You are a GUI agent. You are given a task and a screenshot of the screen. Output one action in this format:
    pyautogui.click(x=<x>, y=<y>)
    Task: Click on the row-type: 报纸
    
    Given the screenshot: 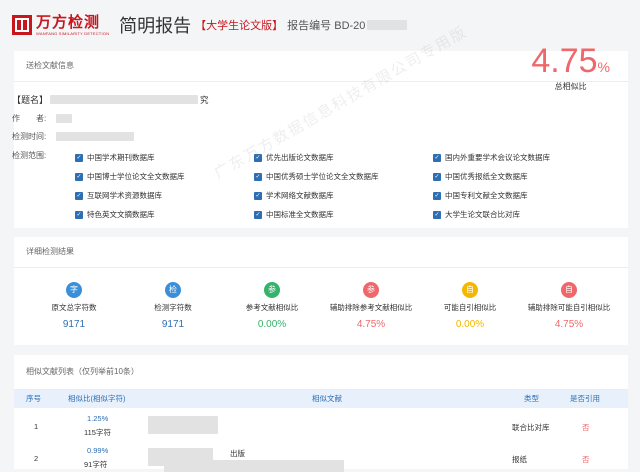 What is the action you would take?
    pyautogui.click(x=519, y=459)
    